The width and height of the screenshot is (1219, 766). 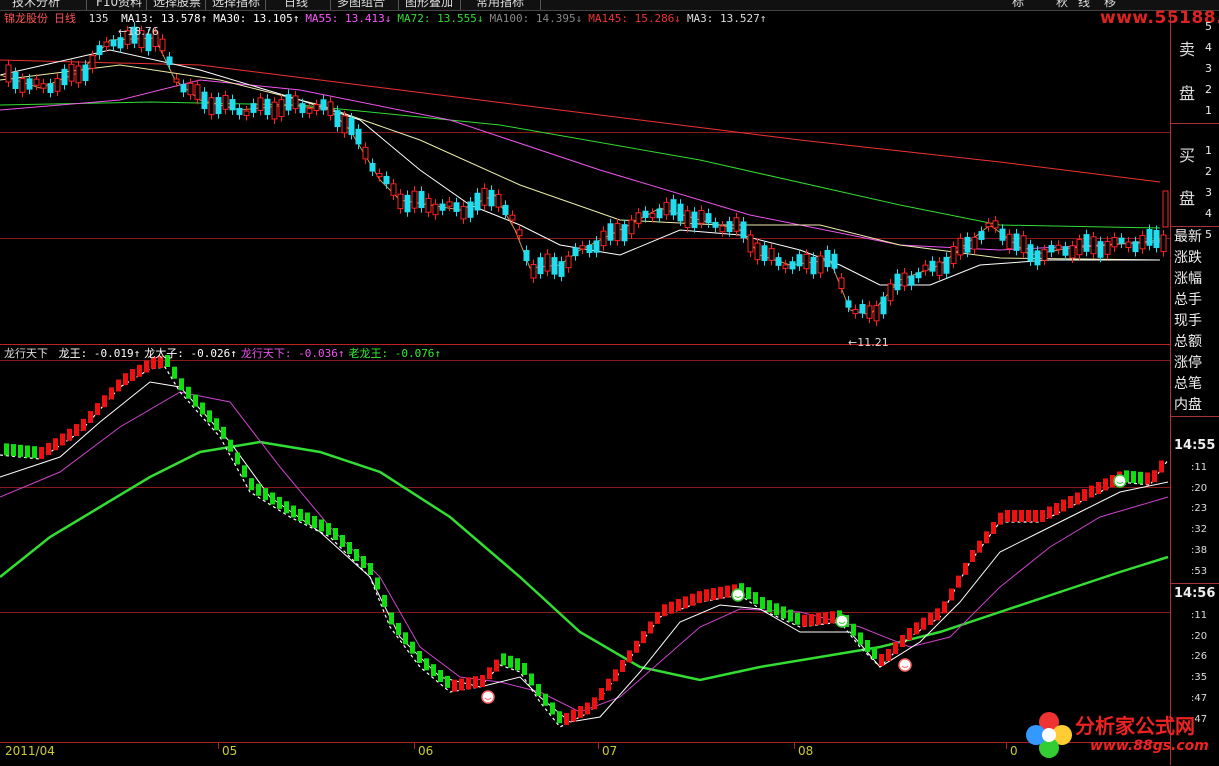 What do you see at coordinates (348, 18) in the screenshot?
I see `ma-legend-item: MA55: 13.413↓` at bounding box center [348, 18].